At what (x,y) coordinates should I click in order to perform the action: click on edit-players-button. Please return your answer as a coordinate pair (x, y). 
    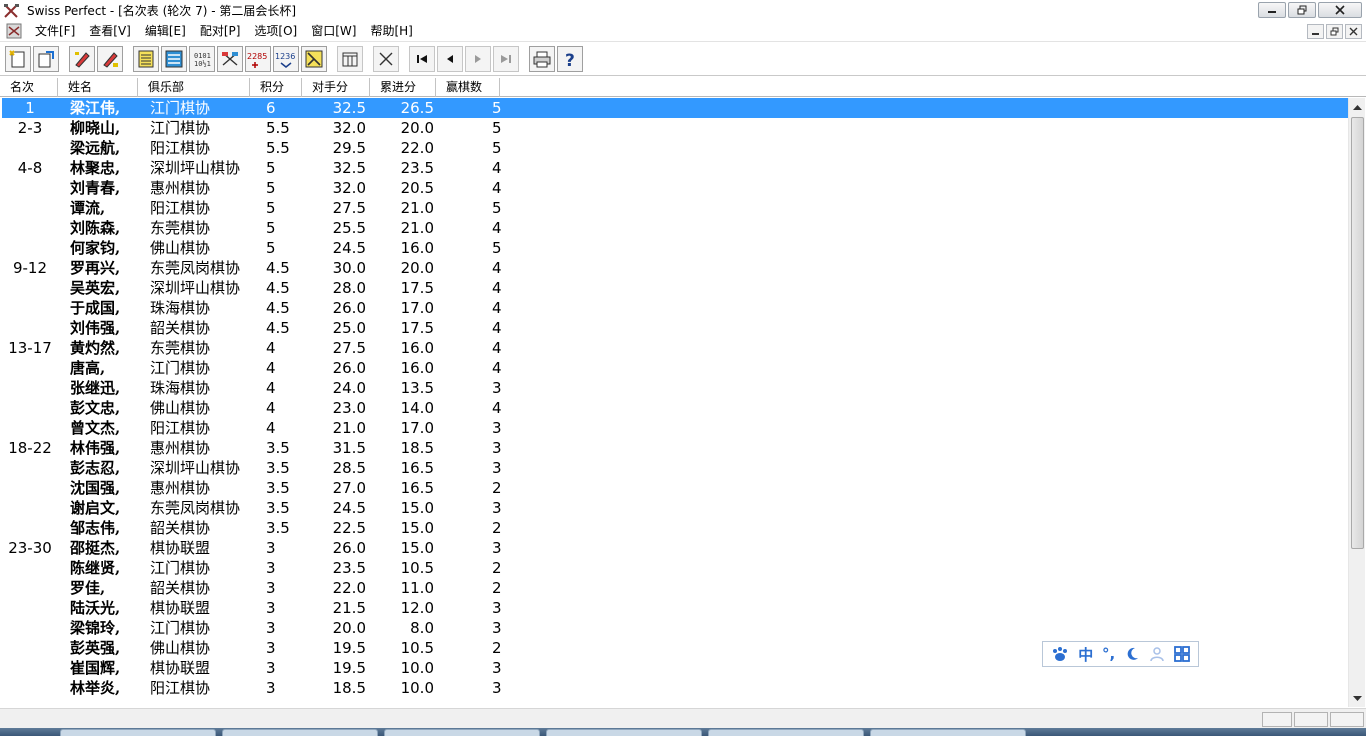
    Looking at the image, I should click on (82, 59).